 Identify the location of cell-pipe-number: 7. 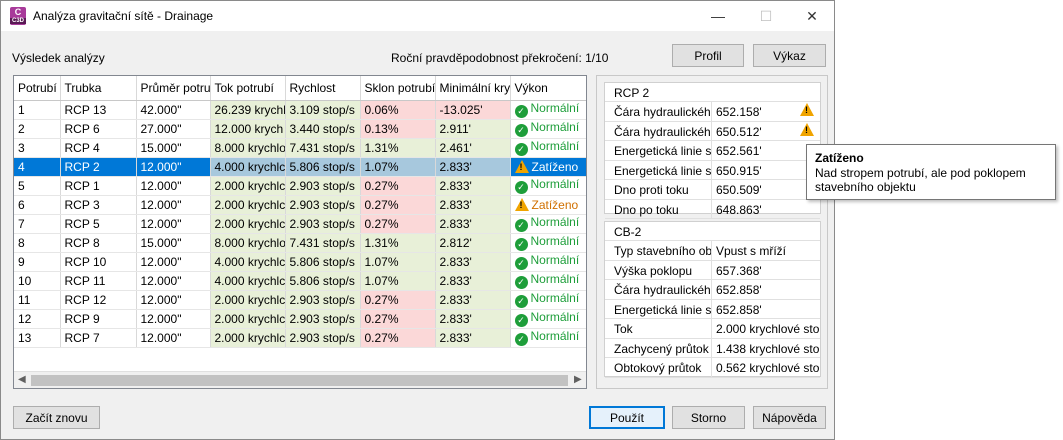
(37, 224).